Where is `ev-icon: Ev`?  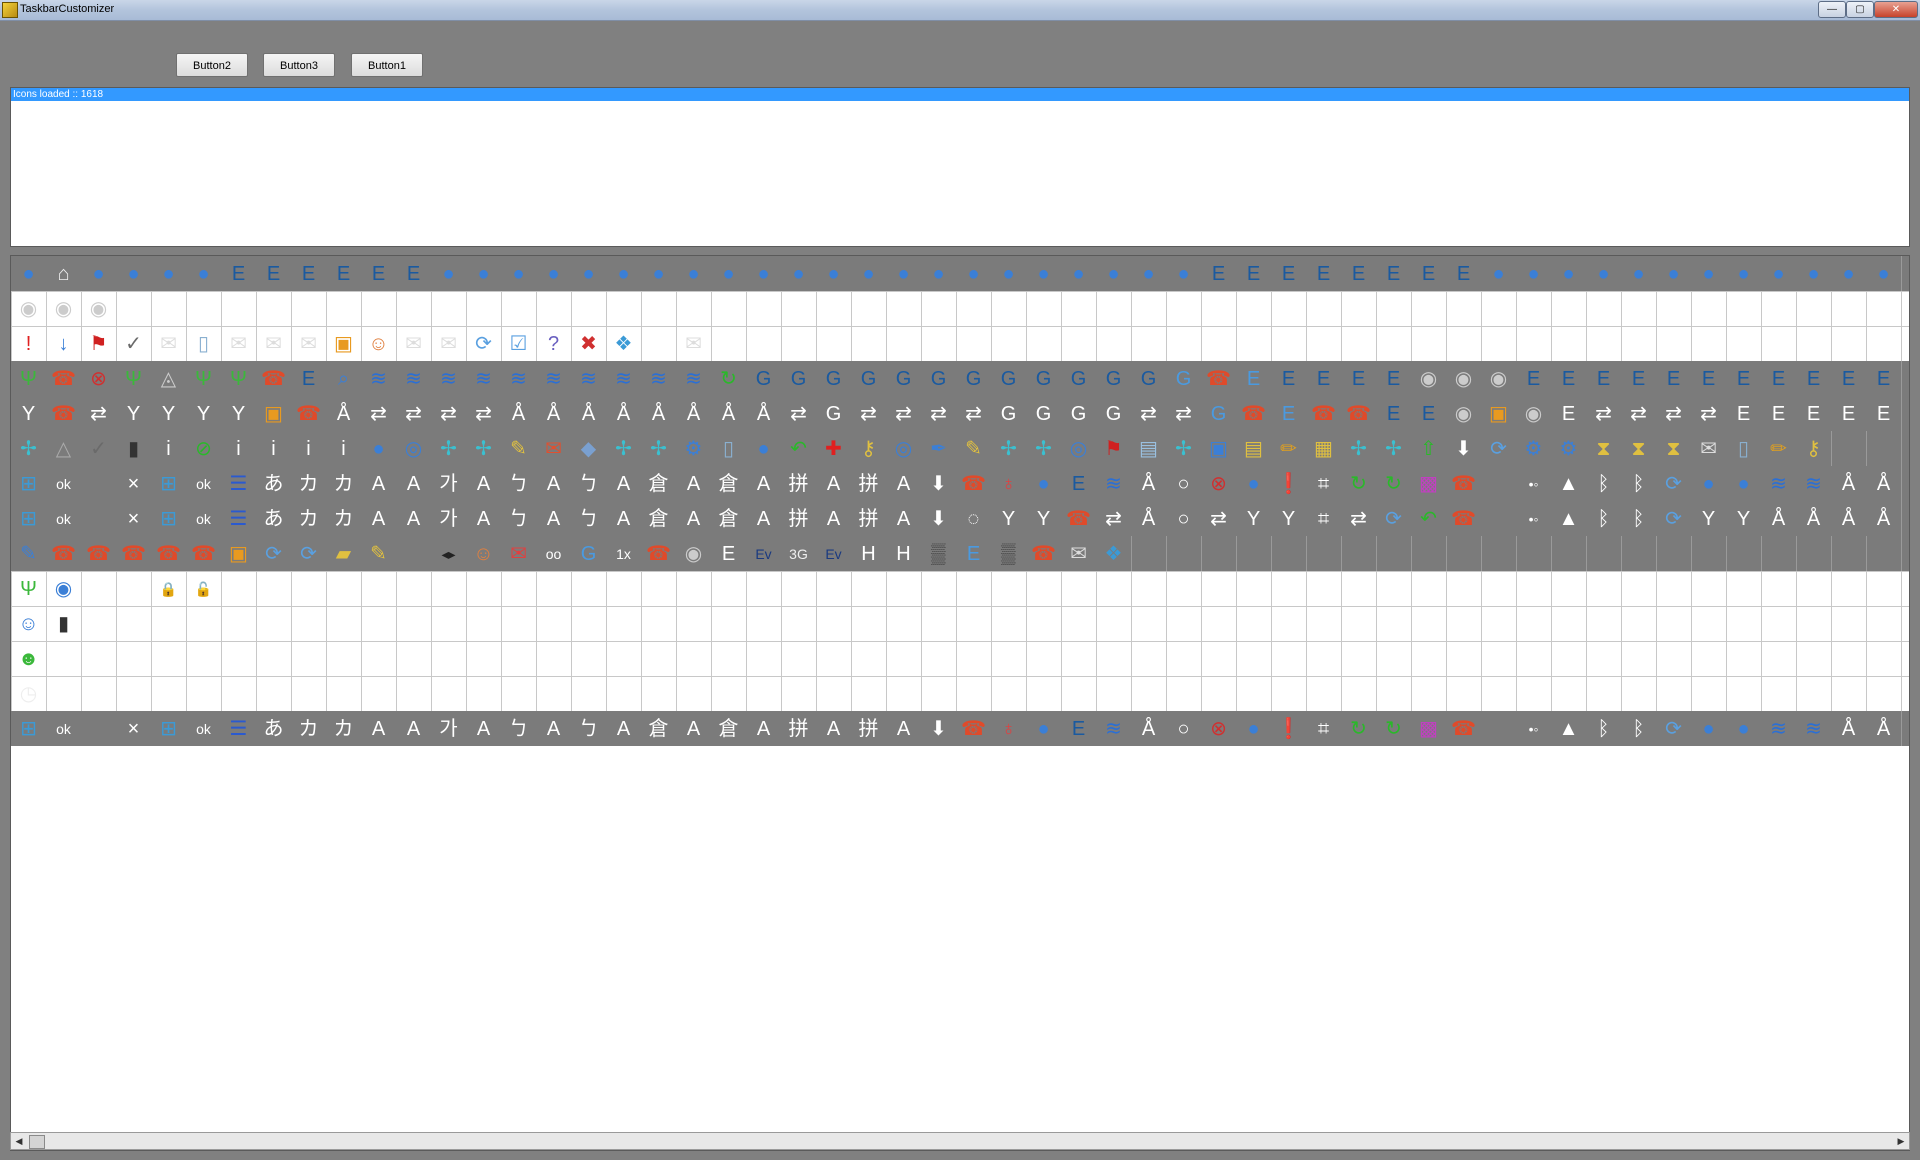
ev-icon: Ev is located at coordinates (763, 553).